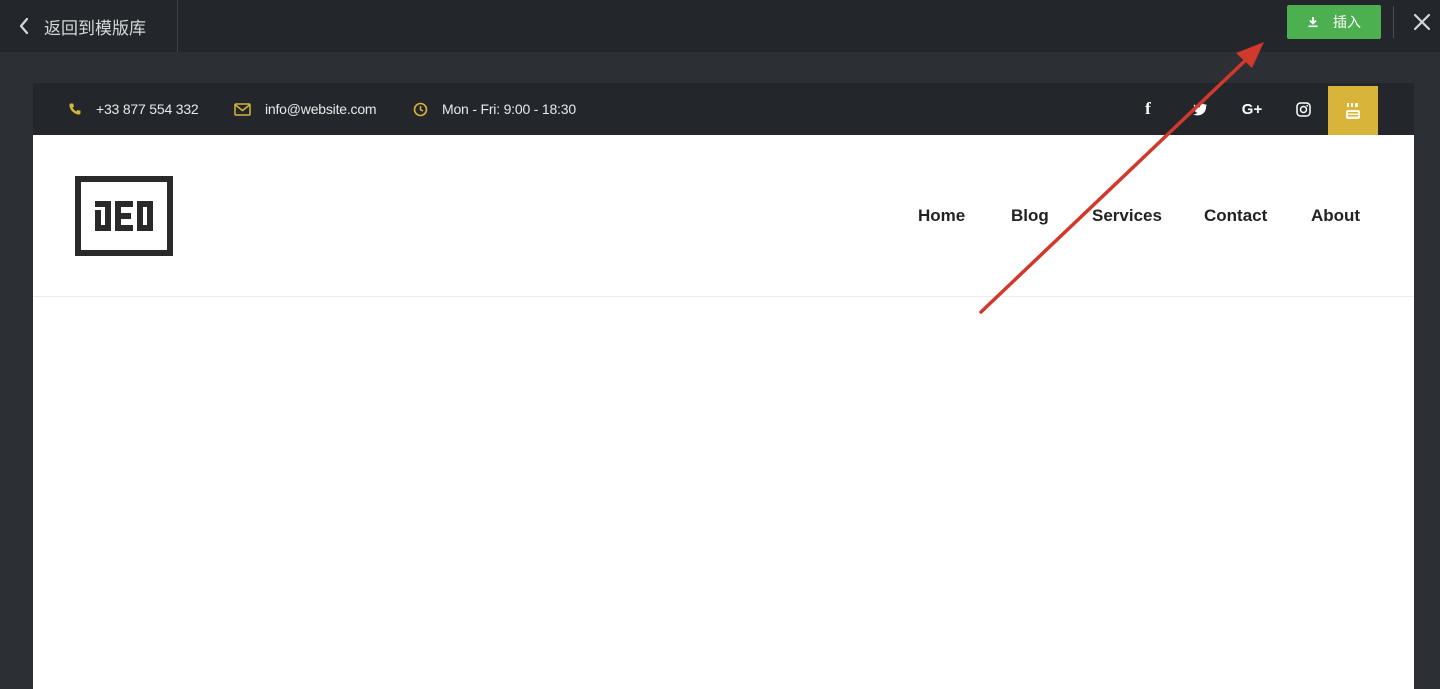 The image size is (1440, 689). What do you see at coordinates (124, 216) in the screenshot?
I see `site-logo` at bounding box center [124, 216].